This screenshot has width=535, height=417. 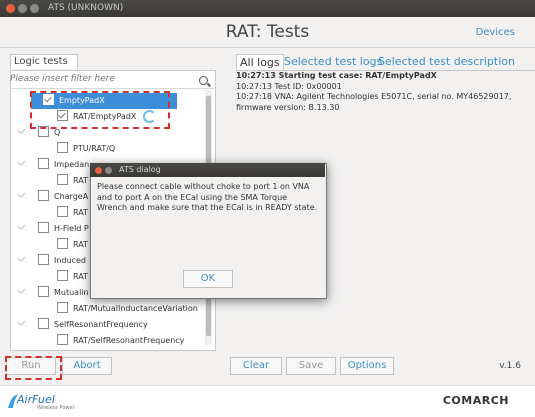 What do you see at coordinates (140, 169) in the screenshot?
I see `dialog-title: ATS dialog` at bounding box center [140, 169].